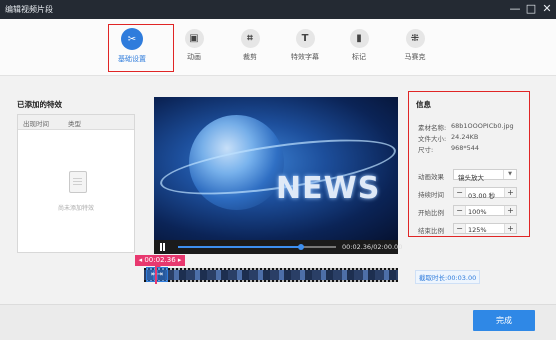  I want to click on clip-selection: ⇤⇥, so click(157, 274).